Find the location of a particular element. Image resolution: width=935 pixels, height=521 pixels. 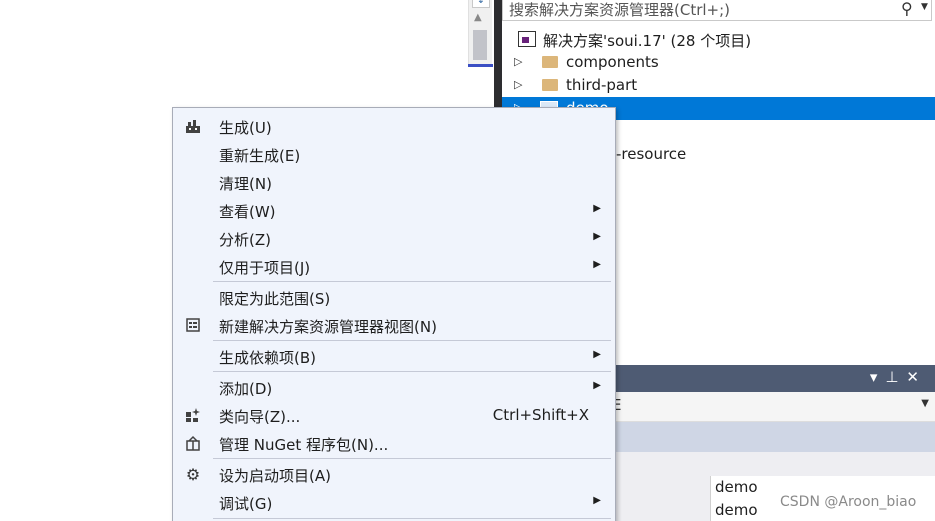

properties-header: ▾⊥✕ is located at coordinates (772, 378).